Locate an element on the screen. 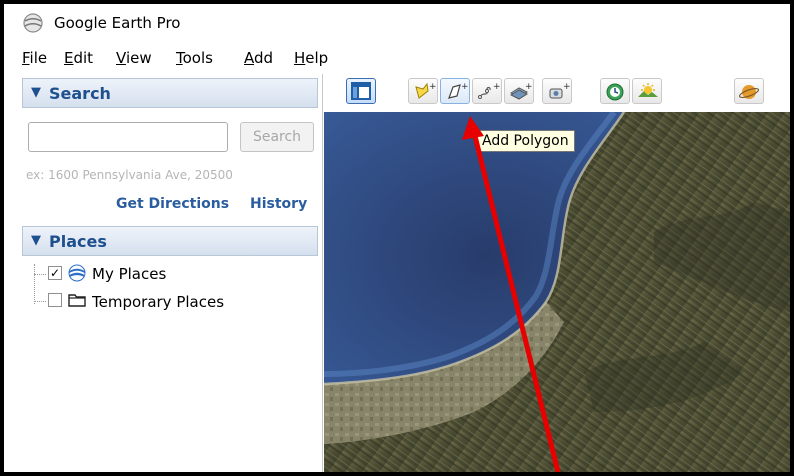 The height and width of the screenshot is (476, 794). planet-switch-button is located at coordinates (749, 91).